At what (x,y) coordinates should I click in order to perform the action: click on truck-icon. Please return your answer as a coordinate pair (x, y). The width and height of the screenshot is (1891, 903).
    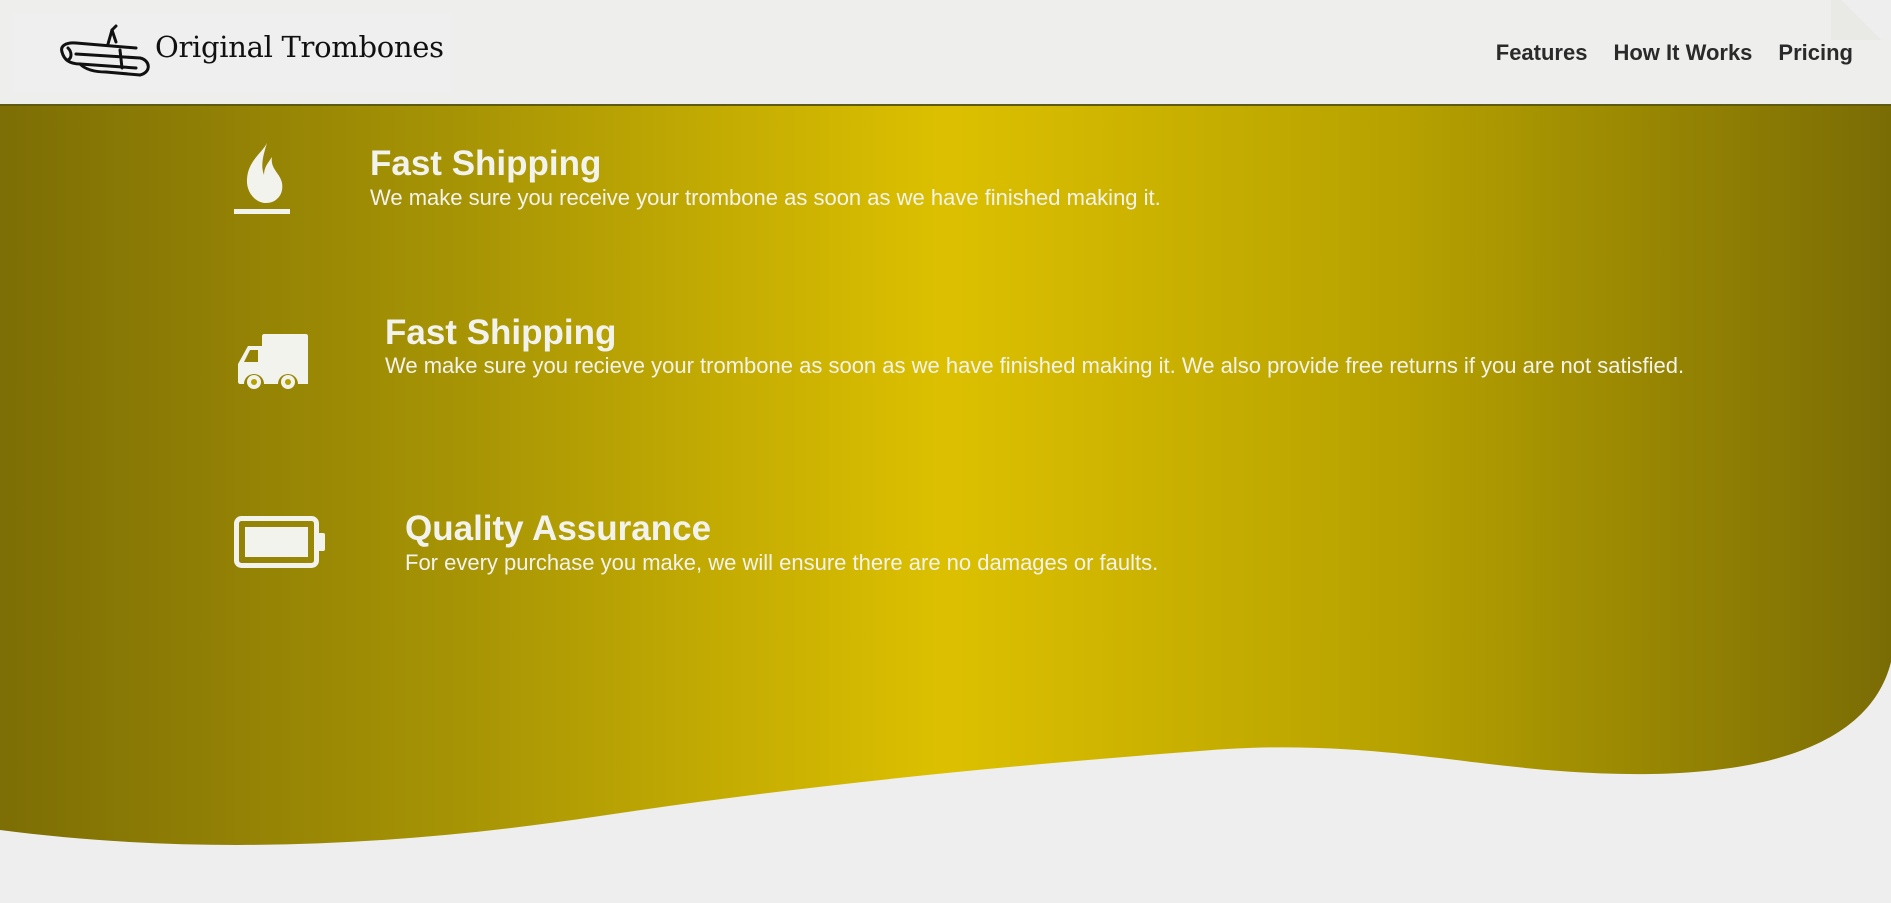
    Looking at the image, I should click on (273, 361).